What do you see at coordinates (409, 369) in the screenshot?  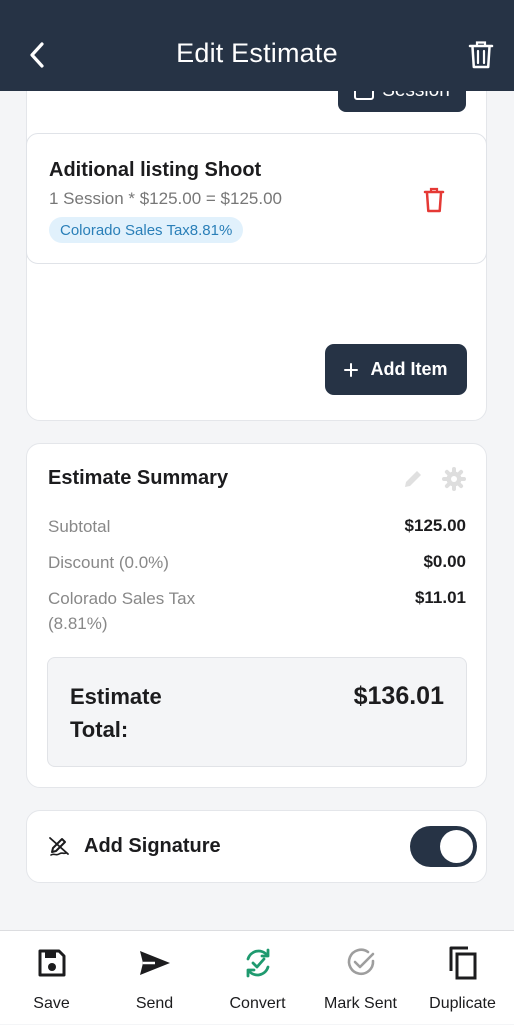 I see `add-item-label: Add Item` at bounding box center [409, 369].